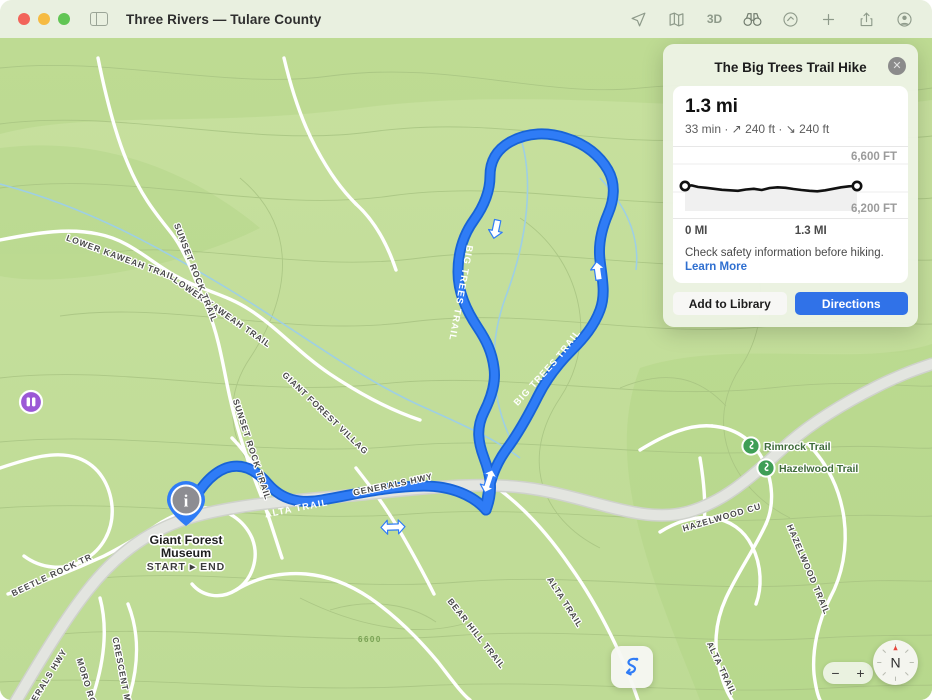 This screenshot has height=700, width=932. What do you see at coordinates (186, 553) in the screenshot?
I see `svg-text: Museum` at bounding box center [186, 553].